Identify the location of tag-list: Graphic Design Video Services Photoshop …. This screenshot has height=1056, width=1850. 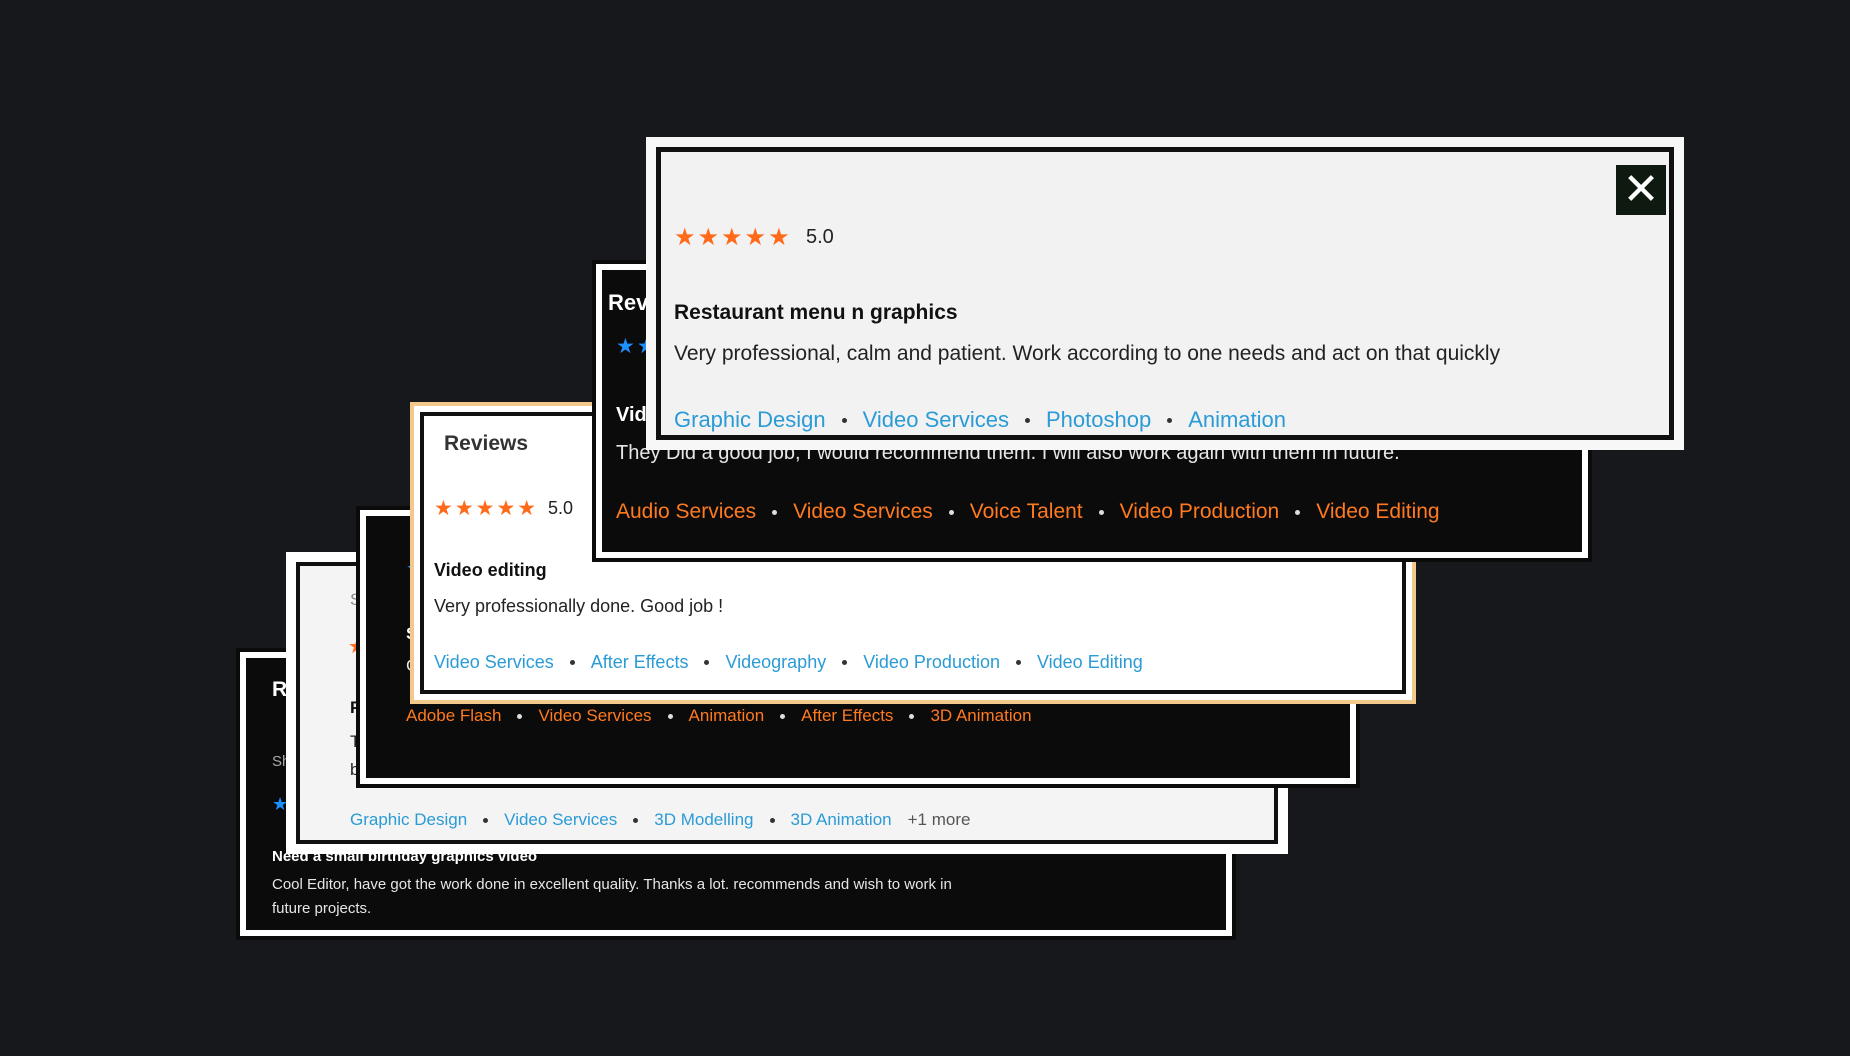
(980, 420).